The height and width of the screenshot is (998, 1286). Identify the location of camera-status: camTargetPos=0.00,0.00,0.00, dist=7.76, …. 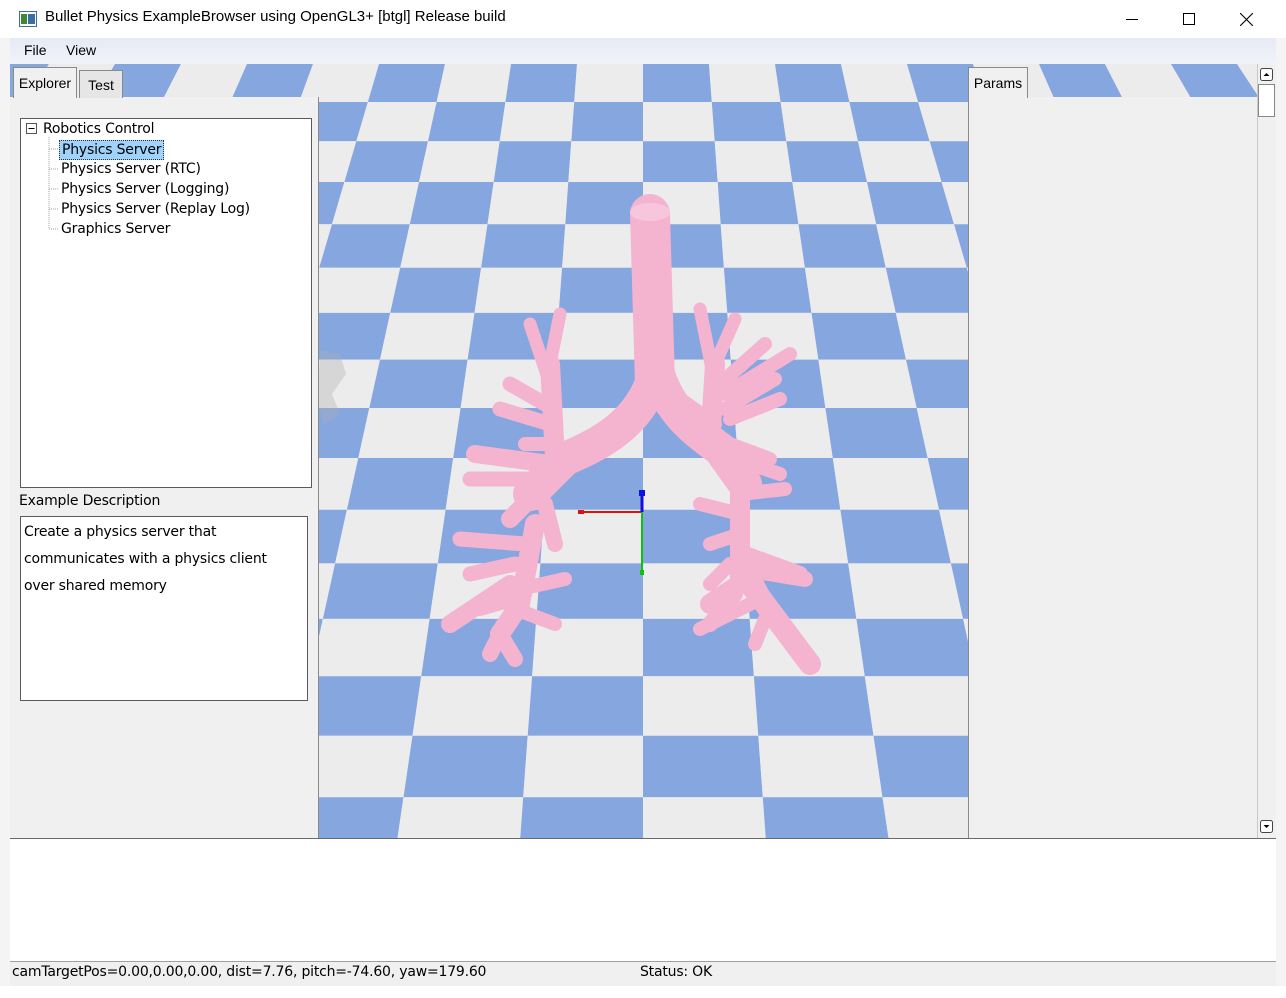
(249, 972).